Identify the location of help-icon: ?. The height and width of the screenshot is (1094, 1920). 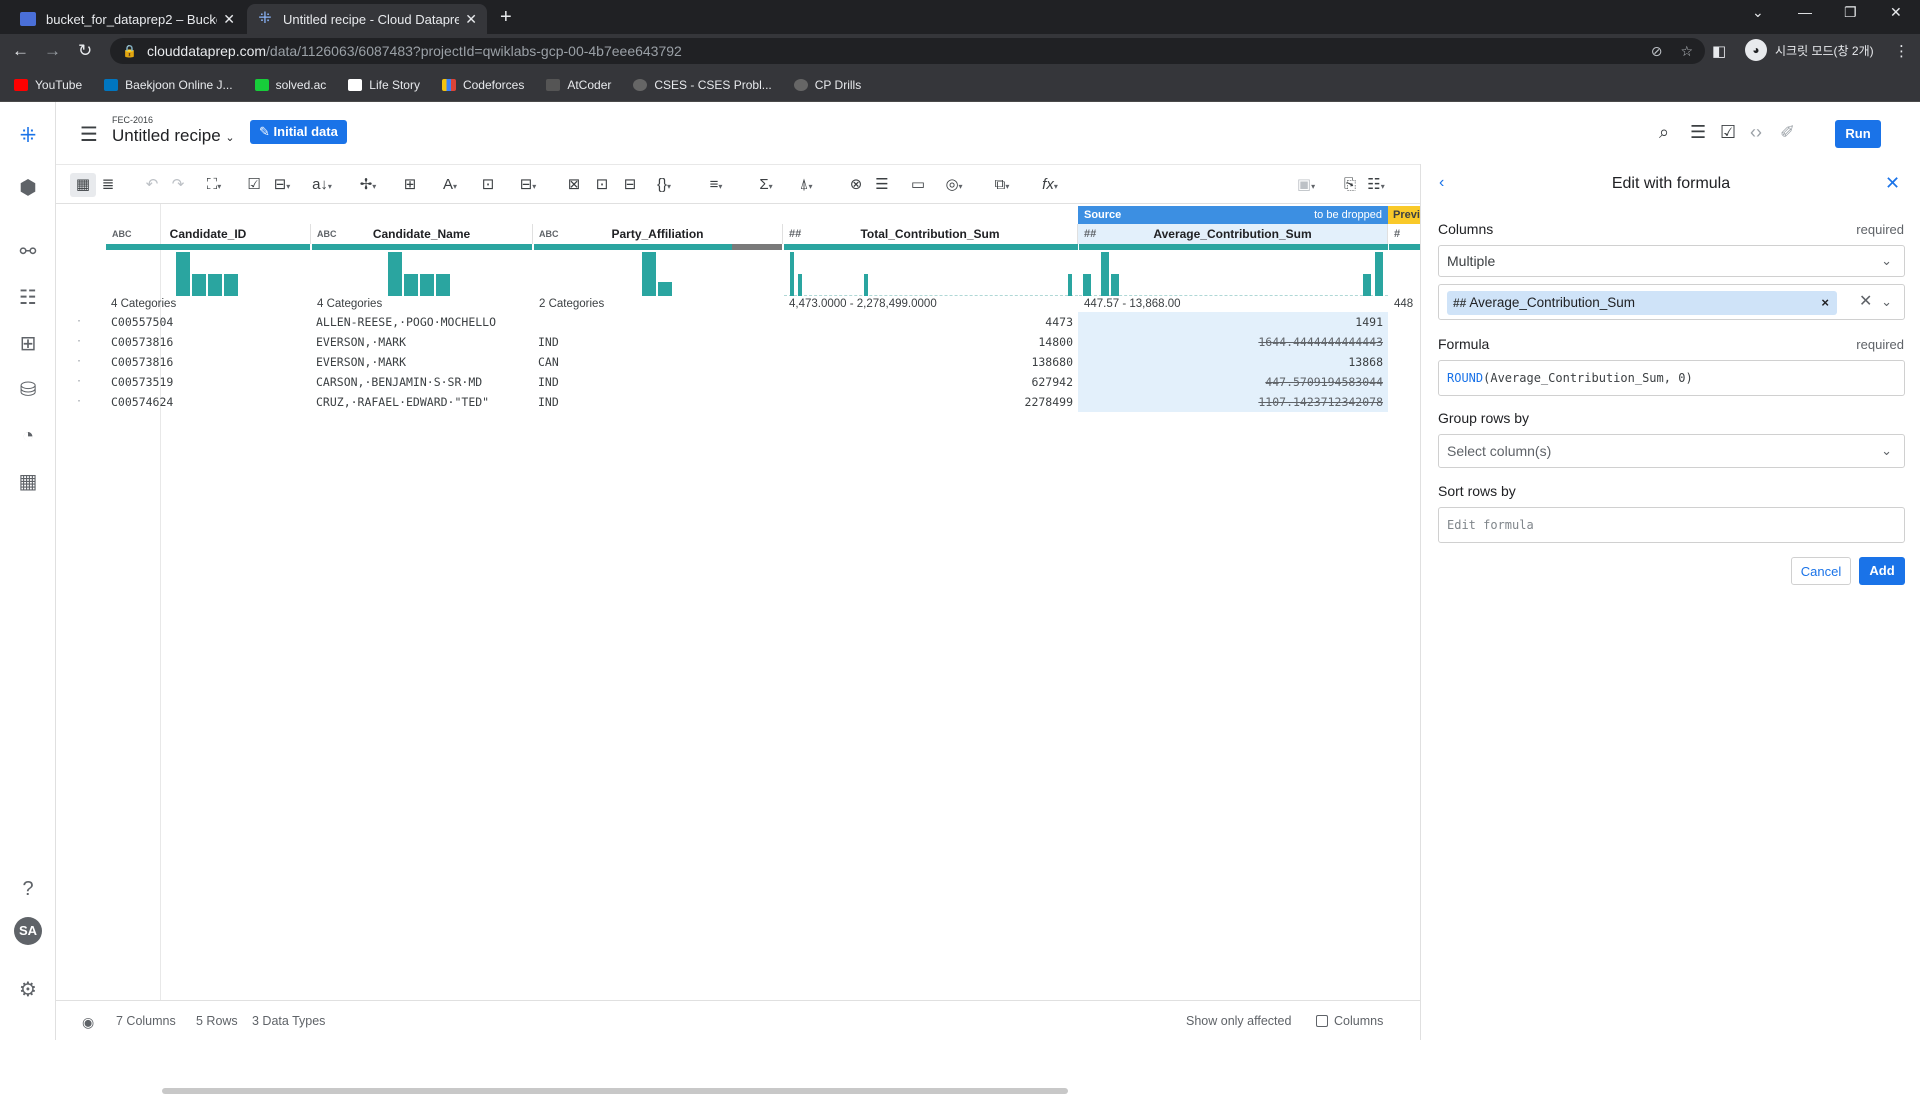
(28, 889).